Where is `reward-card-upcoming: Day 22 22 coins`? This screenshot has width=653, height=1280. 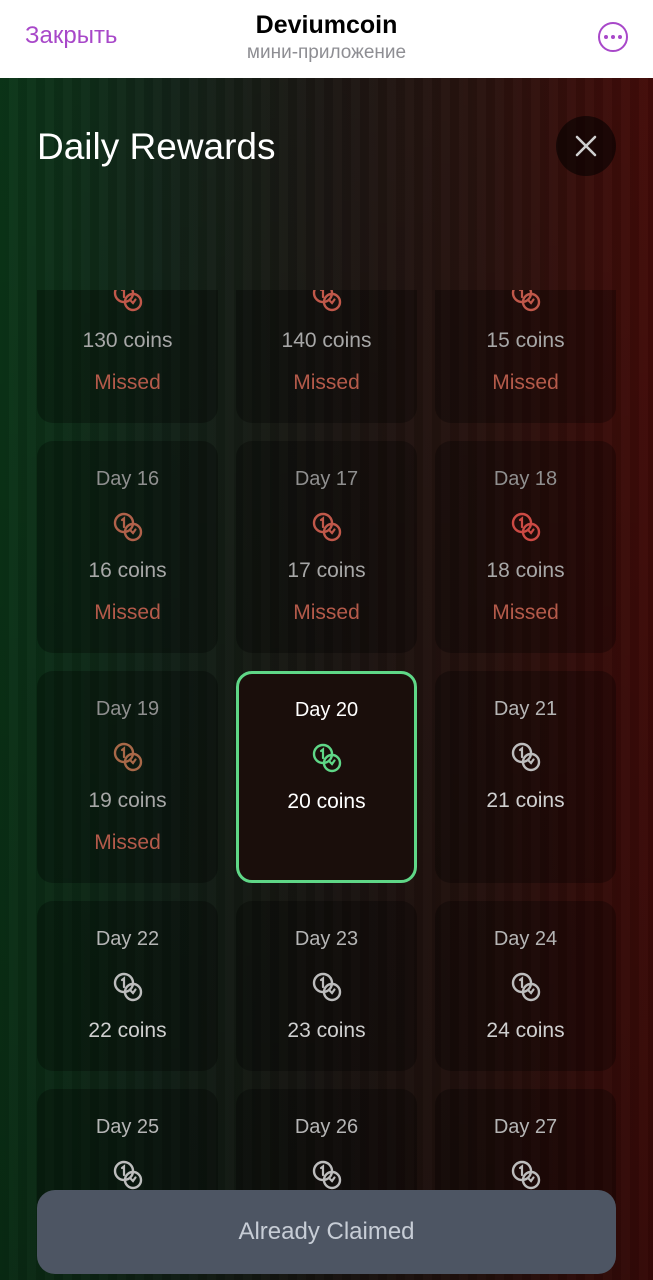
reward-card-upcoming: Day 22 22 coins is located at coordinates (127, 986).